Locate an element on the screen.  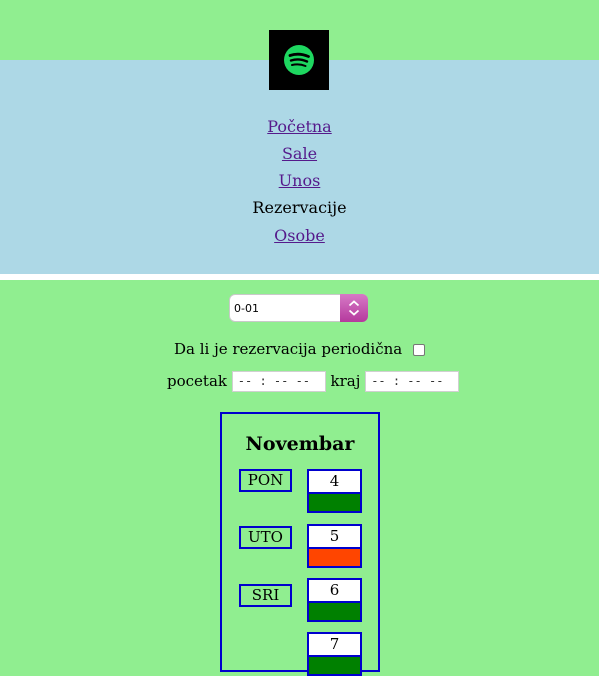
select-chevron-icon is located at coordinates (354, 308).